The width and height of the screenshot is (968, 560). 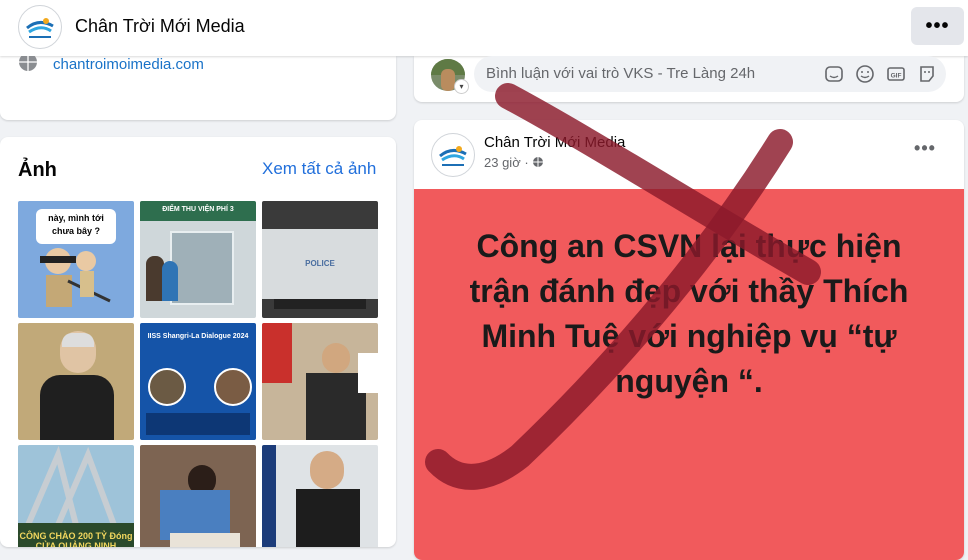 What do you see at coordinates (461, 86) in the screenshot?
I see `chevron-down-icon: ▾` at bounding box center [461, 86].